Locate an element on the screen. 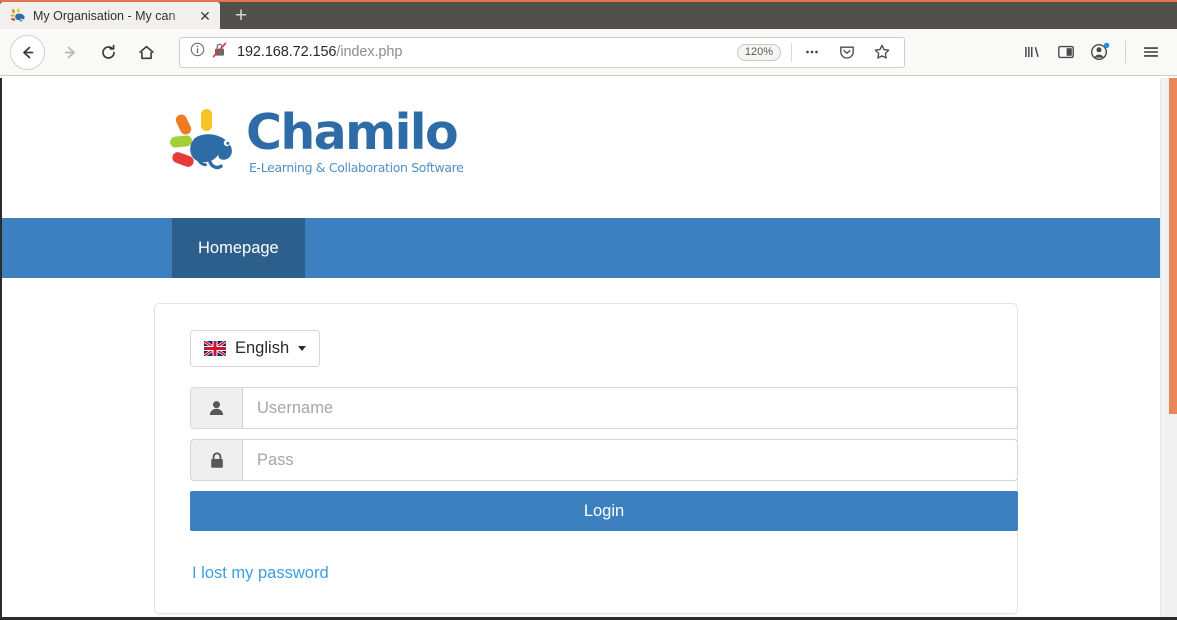 This screenshot has height=620, width=1177. url-path: /index.php is located at coordinates (369, 52).